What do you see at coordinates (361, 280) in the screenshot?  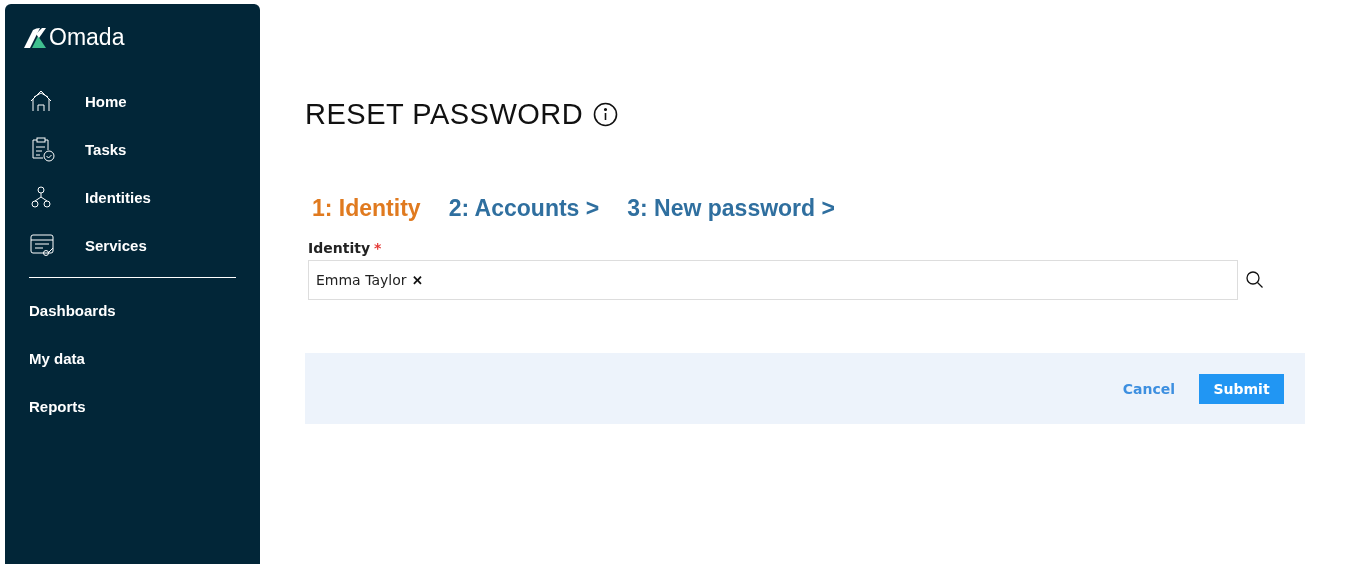 I see `identity-name: Emma Taylor` at bounding box center [361, 280].